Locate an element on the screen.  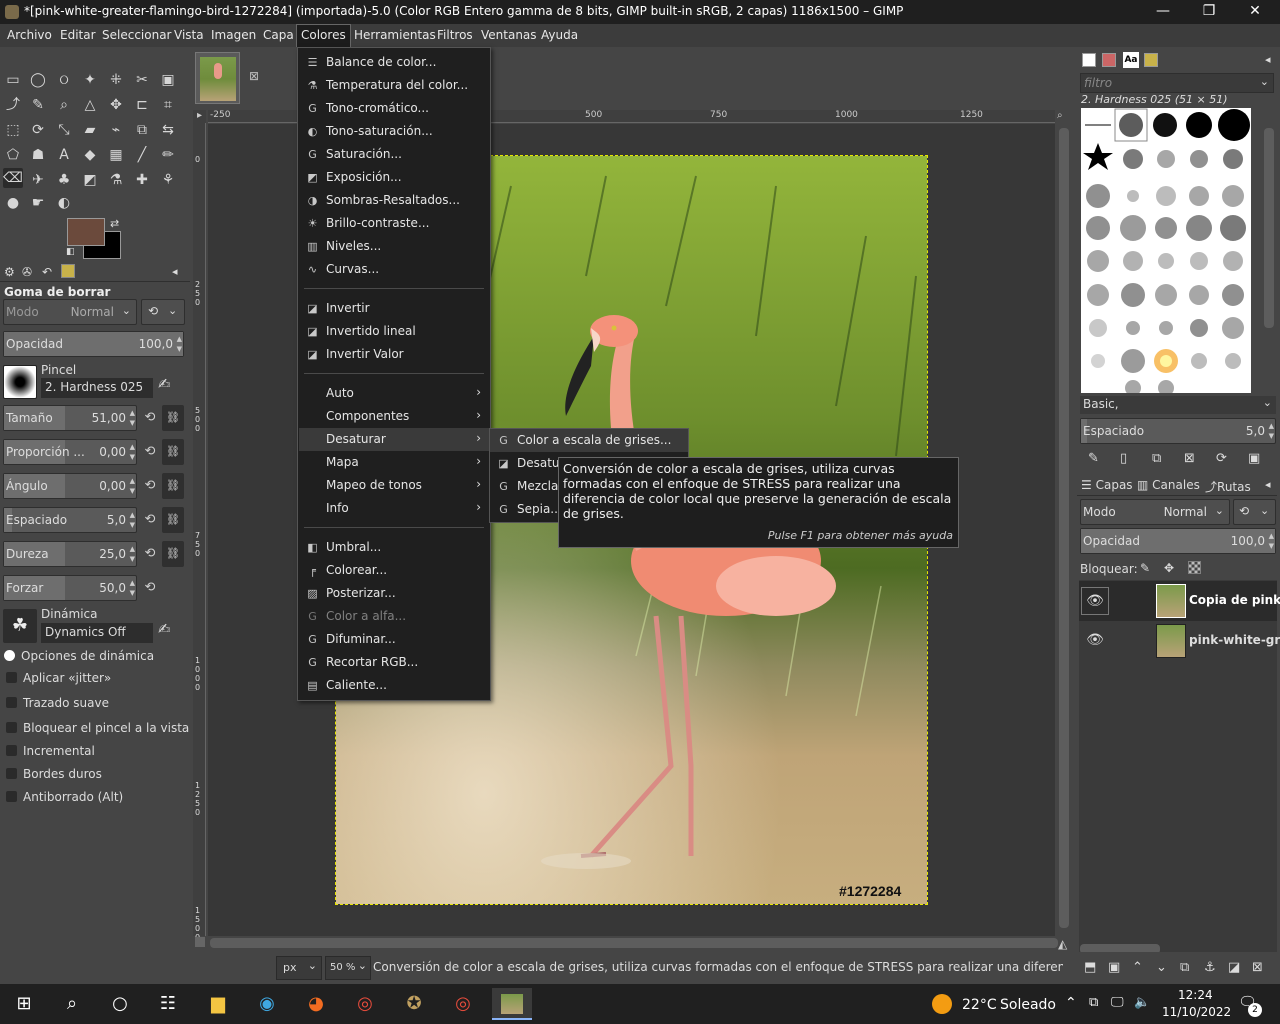
ratio-reset-icon: ⟲ is located at coordinates (150, 452).